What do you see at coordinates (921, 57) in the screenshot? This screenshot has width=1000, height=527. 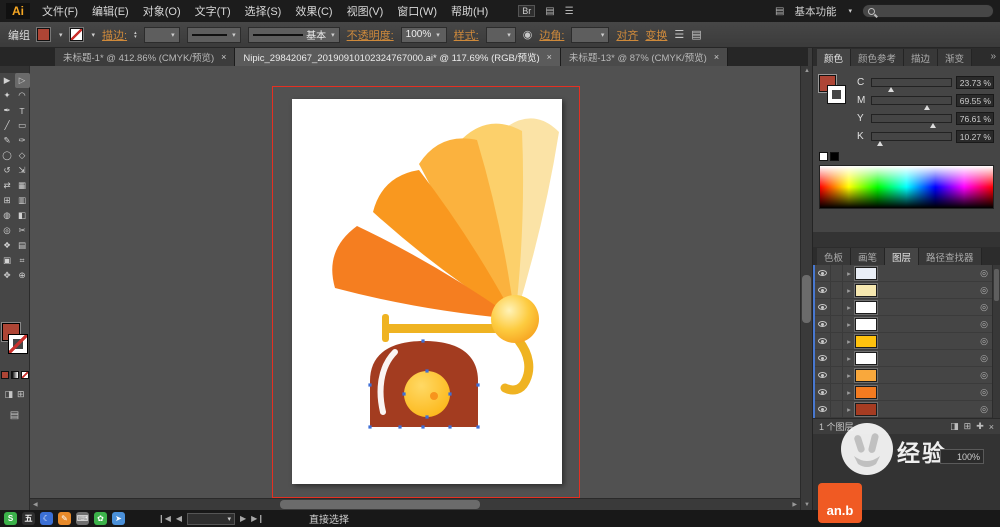 I see `panel-tab: 描边` at bounding box center [921, 57].